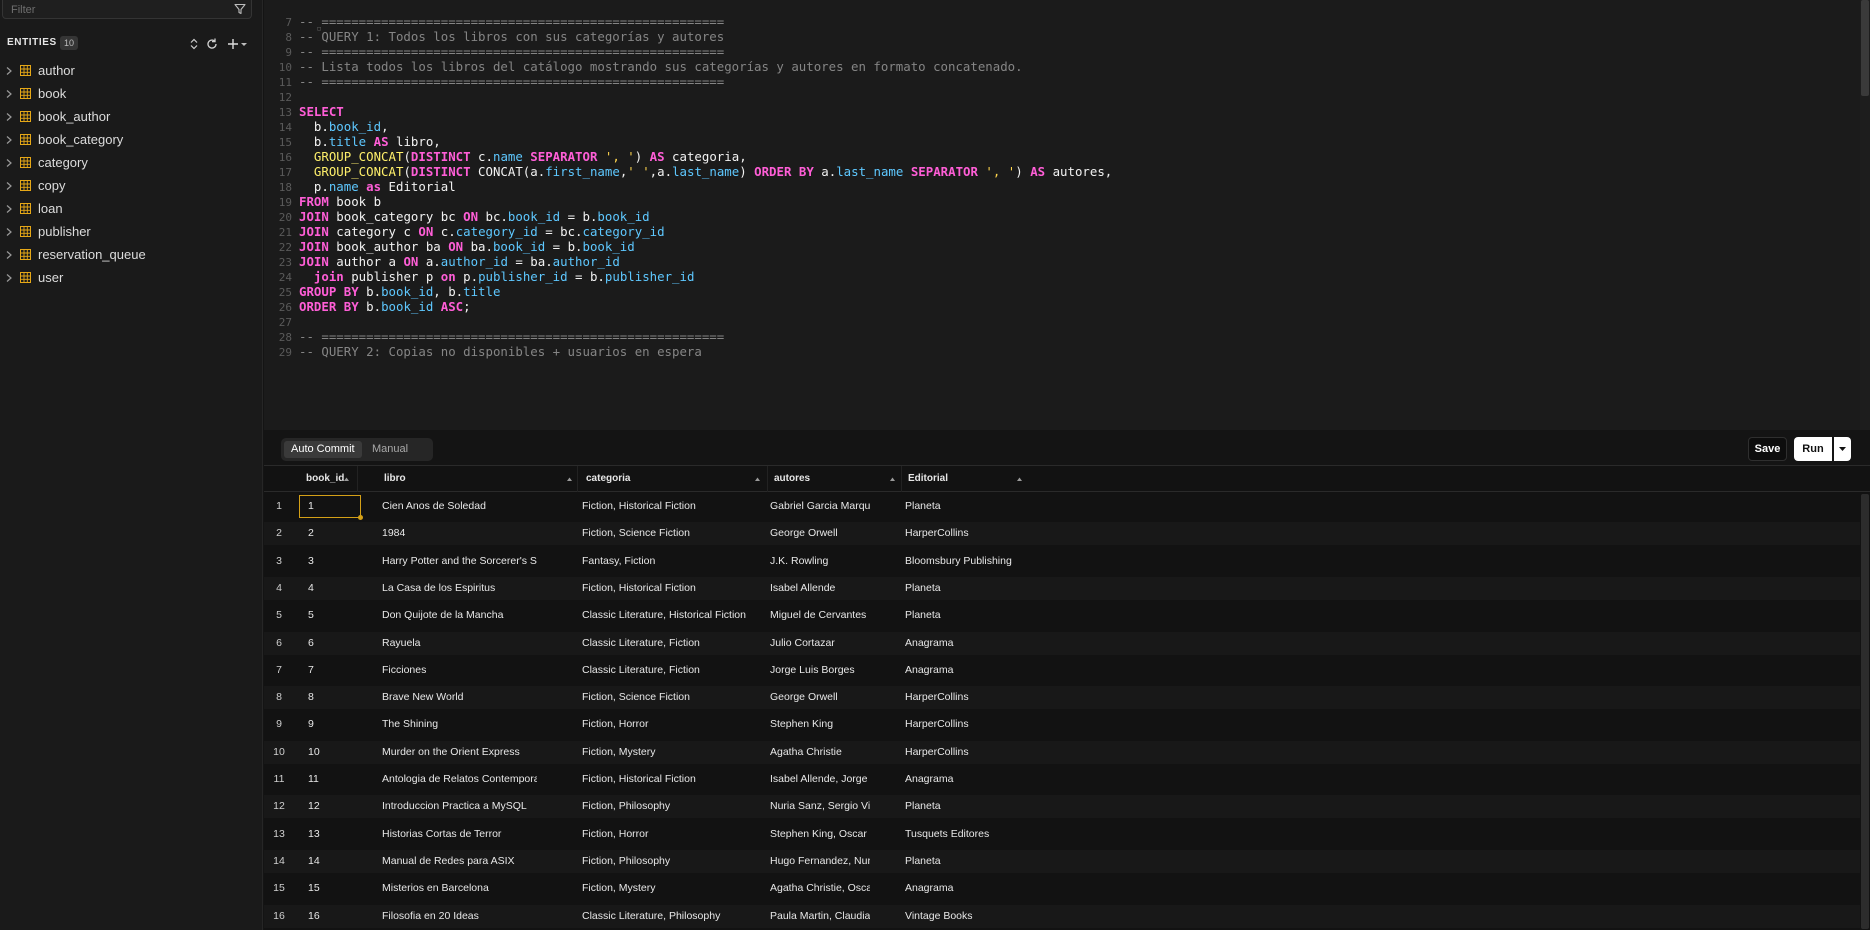 The height and width of the screenshot is (930, 1870). Describe the element at coordinates (329, 479) in the screenshot. I see `column-header-book-id: book_id` at that location.